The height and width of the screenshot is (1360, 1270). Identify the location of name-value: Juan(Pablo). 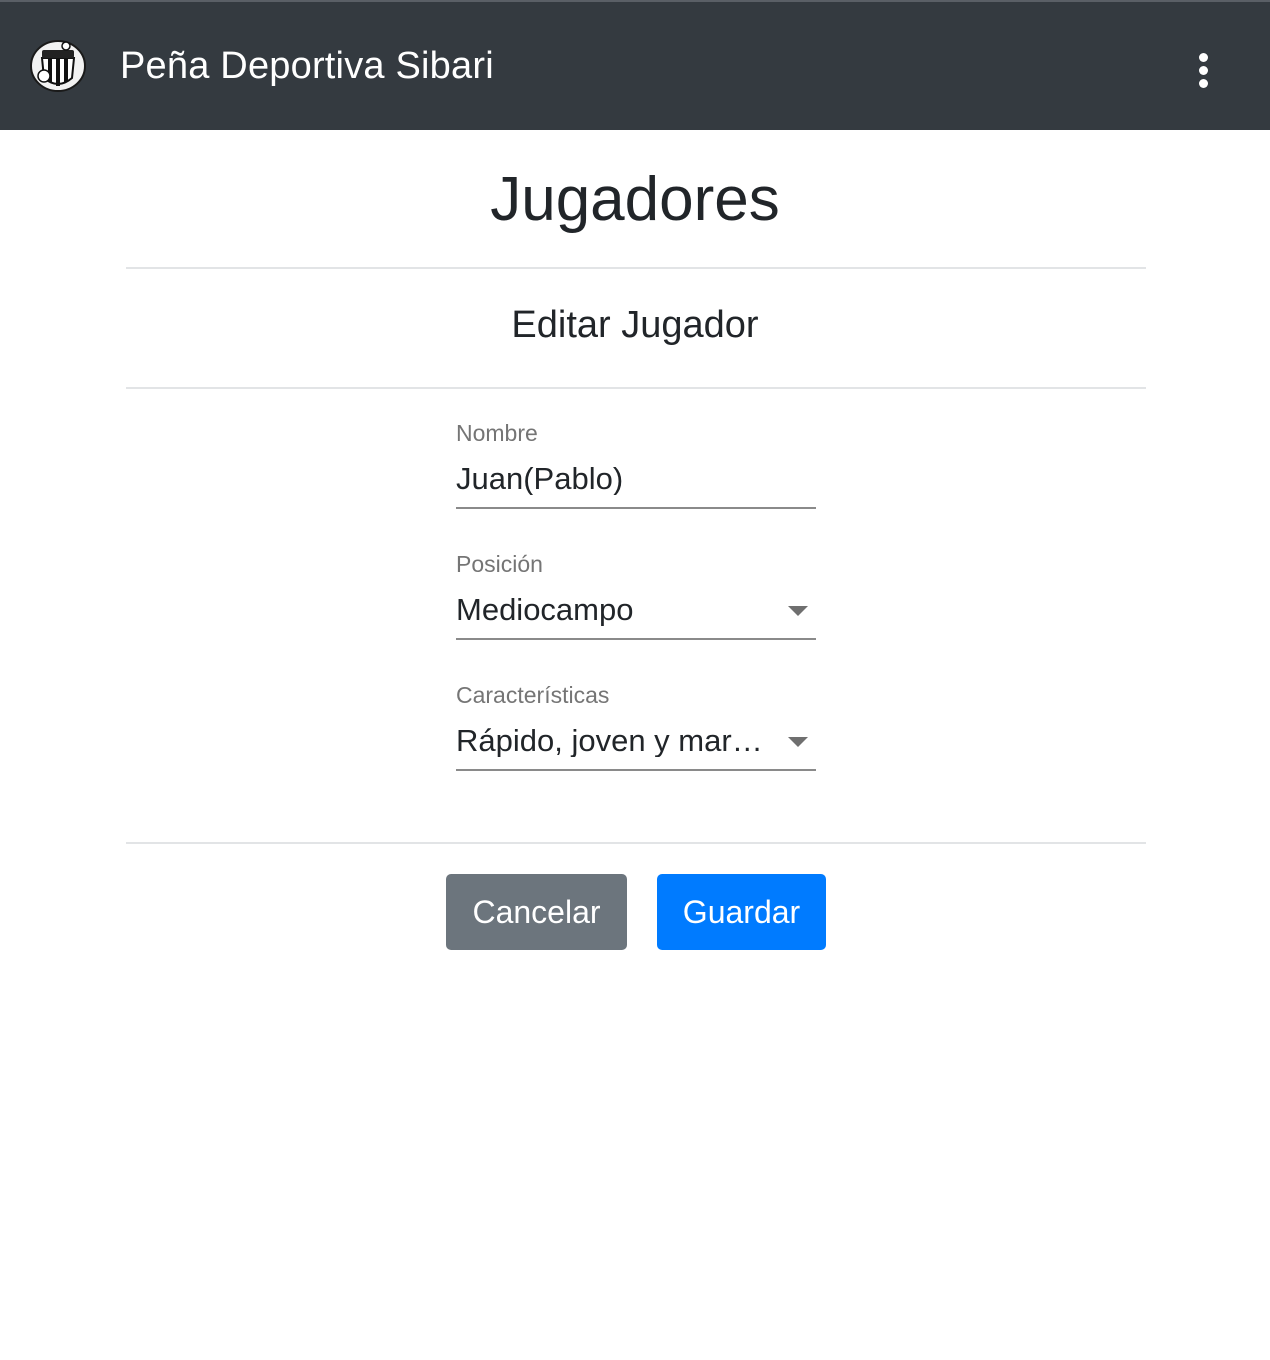
(540, 479).